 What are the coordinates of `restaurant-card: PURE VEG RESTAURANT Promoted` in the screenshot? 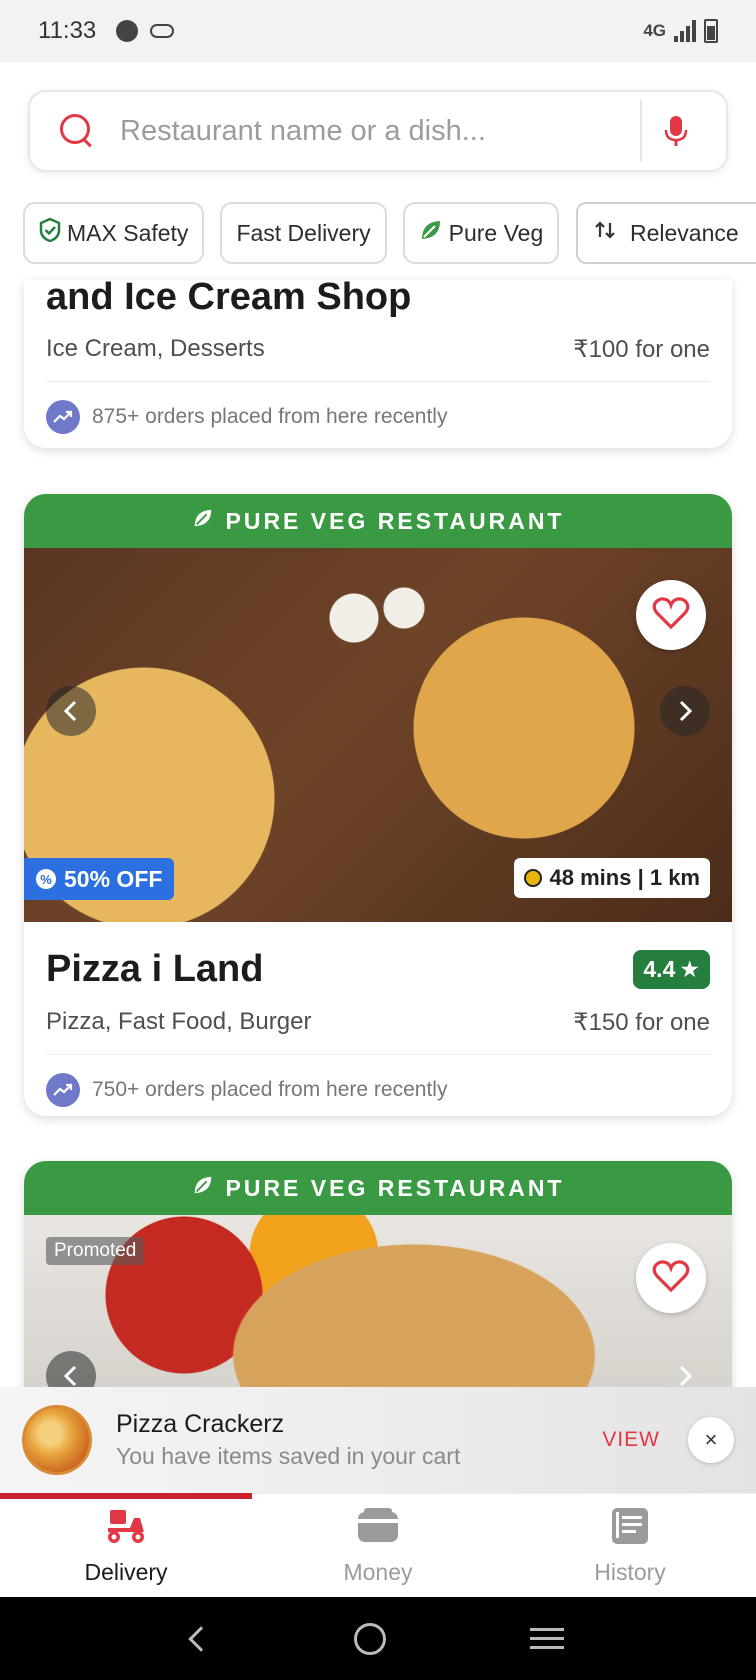 It's located at (378, 1281).